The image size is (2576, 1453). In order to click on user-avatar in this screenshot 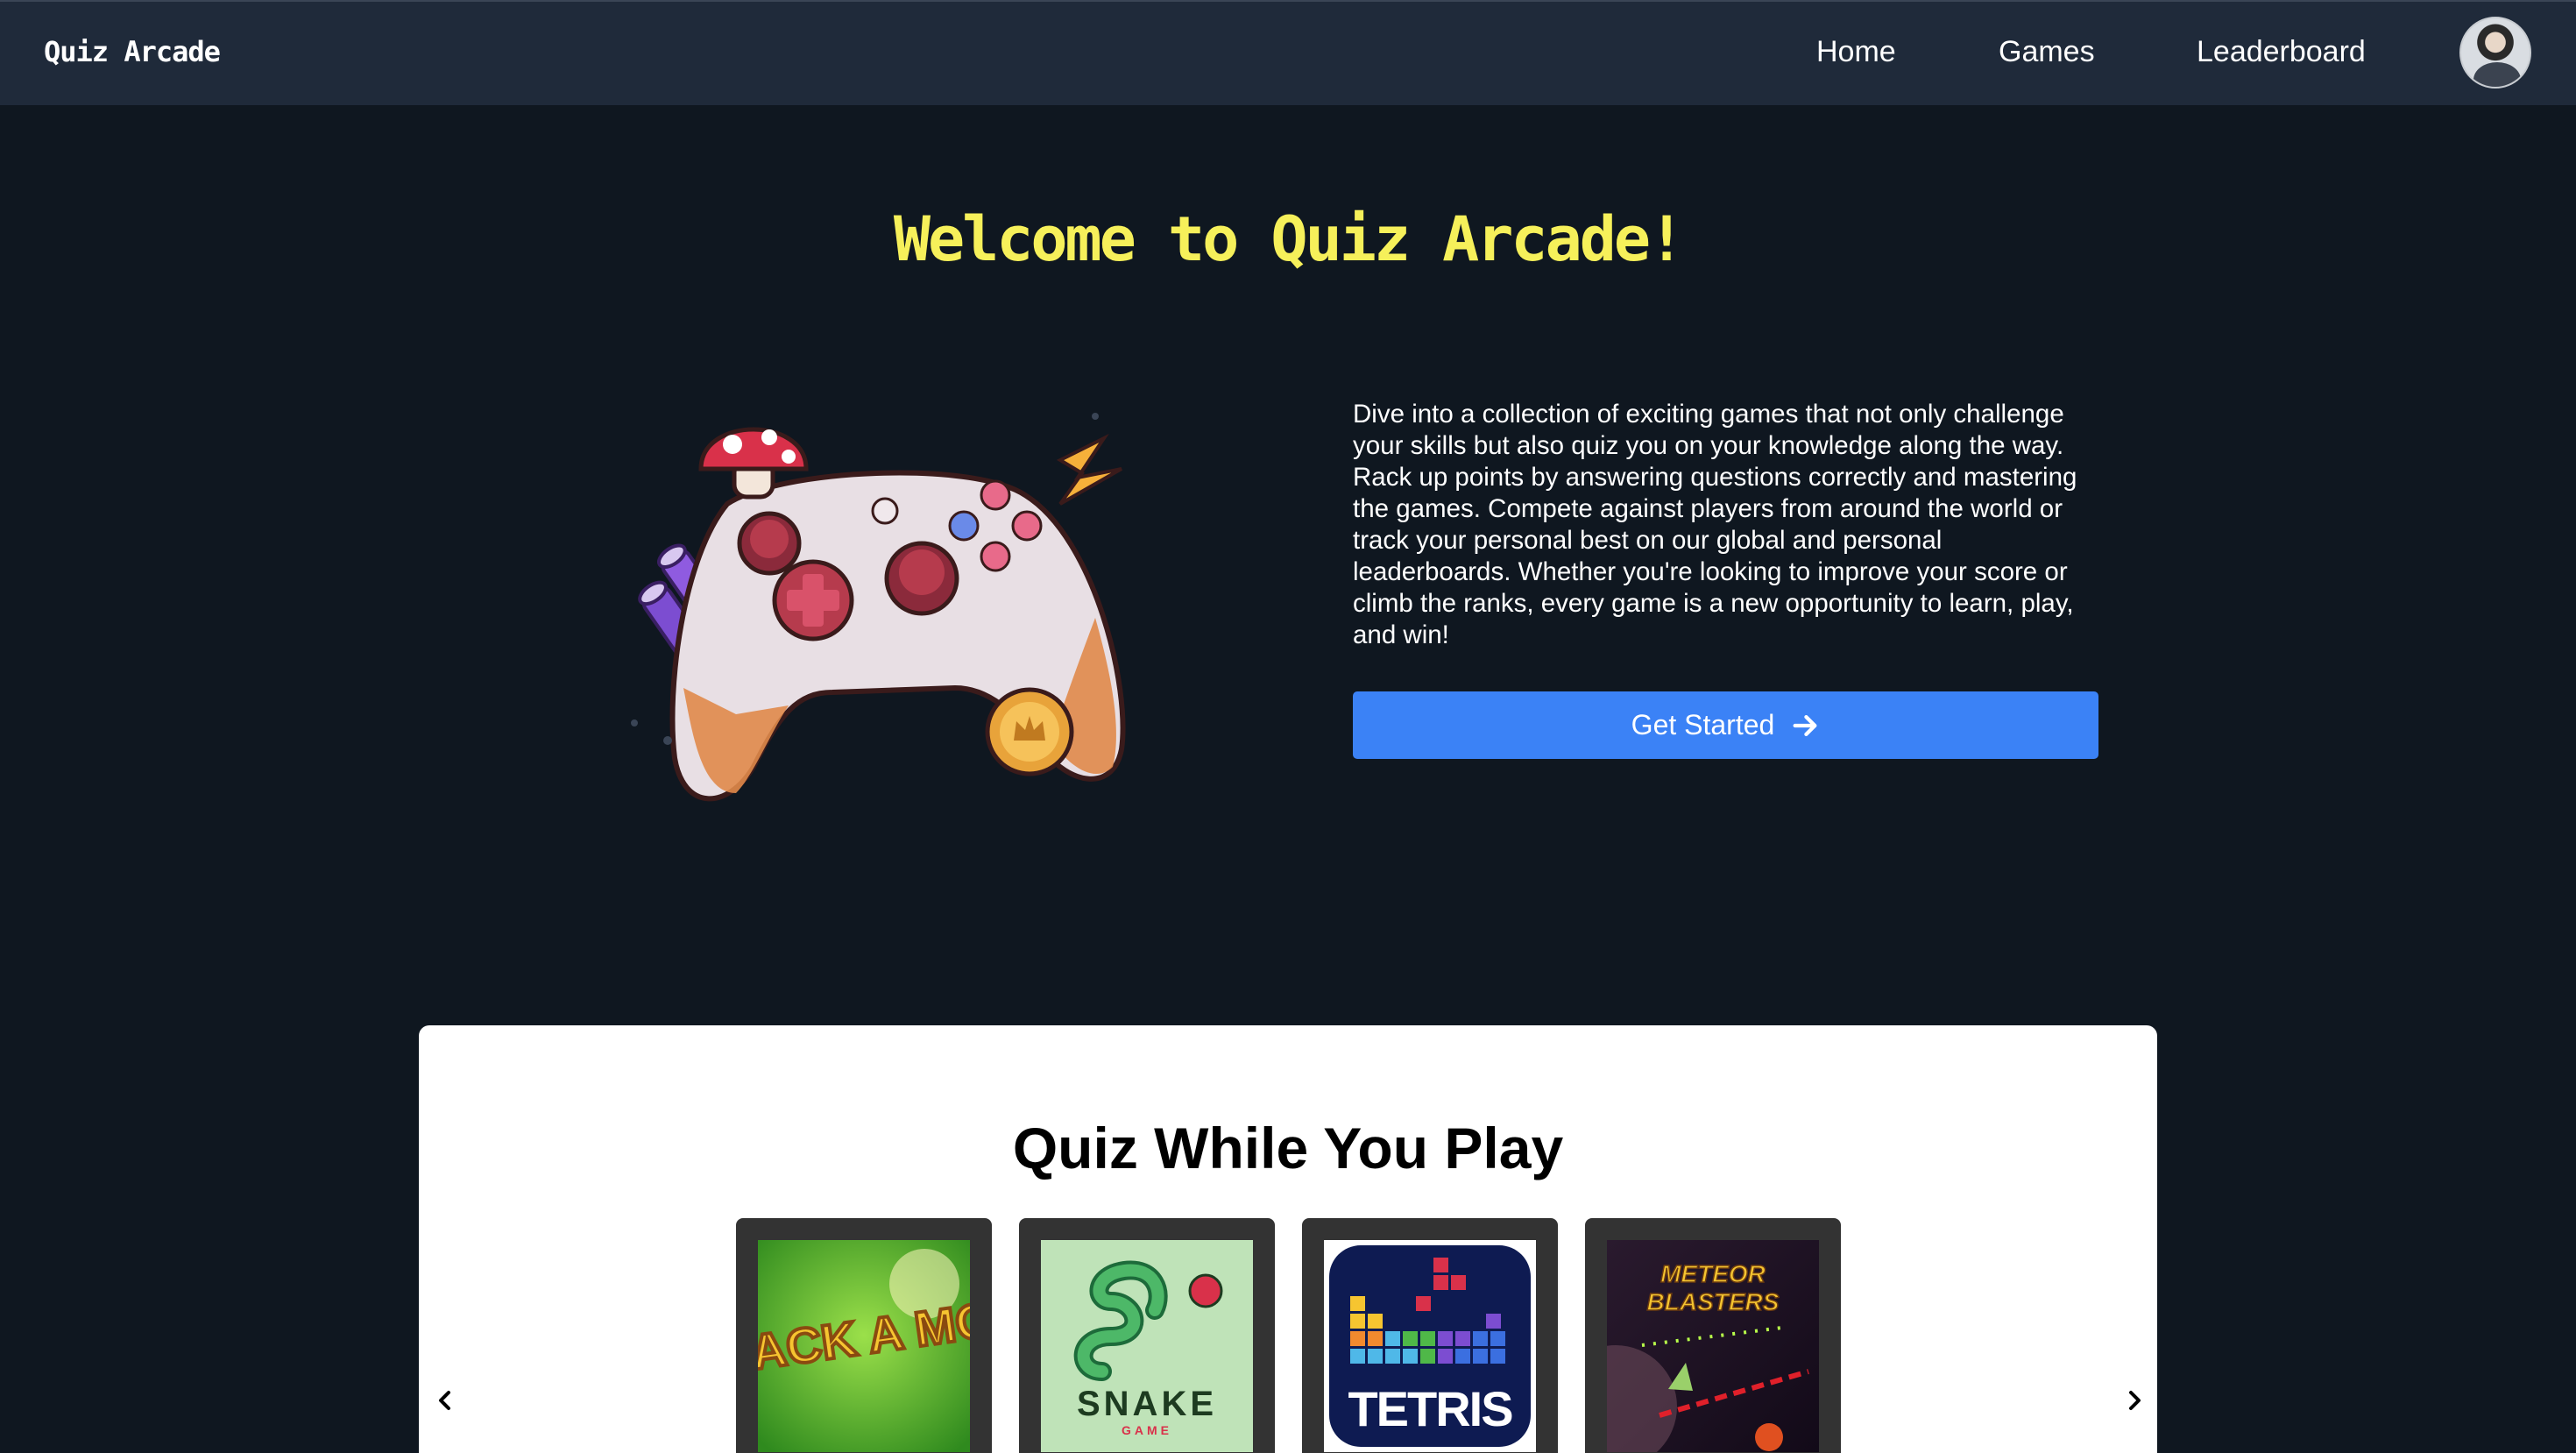, I will do `click(2495, 53)`.